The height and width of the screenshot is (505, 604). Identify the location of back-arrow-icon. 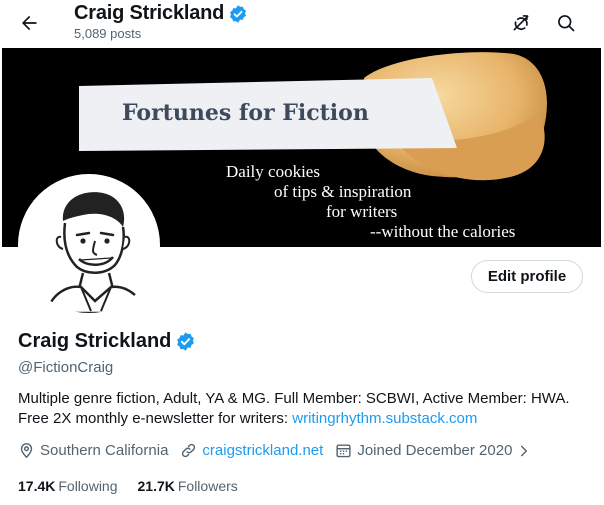
(29, 23).